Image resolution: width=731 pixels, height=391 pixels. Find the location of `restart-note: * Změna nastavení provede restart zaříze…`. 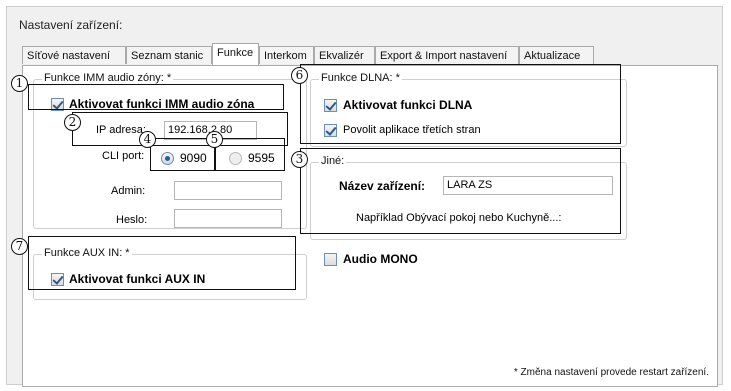

restart-note: * Změna nastavení provede restart zaříze… is located at coordinates (611, 372).